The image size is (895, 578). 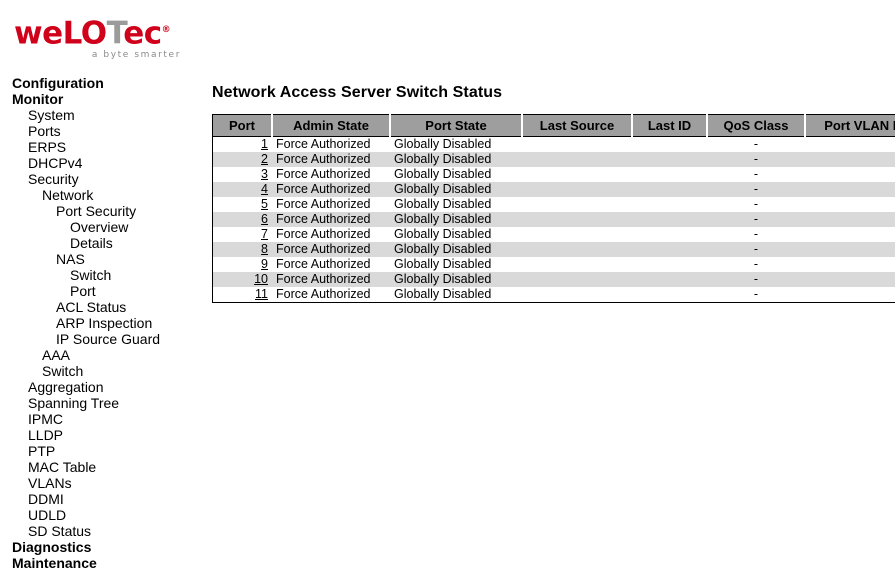 I want to click on column-header-port-vlan-id: Port VLAN ID, so click(x=850, y=125).